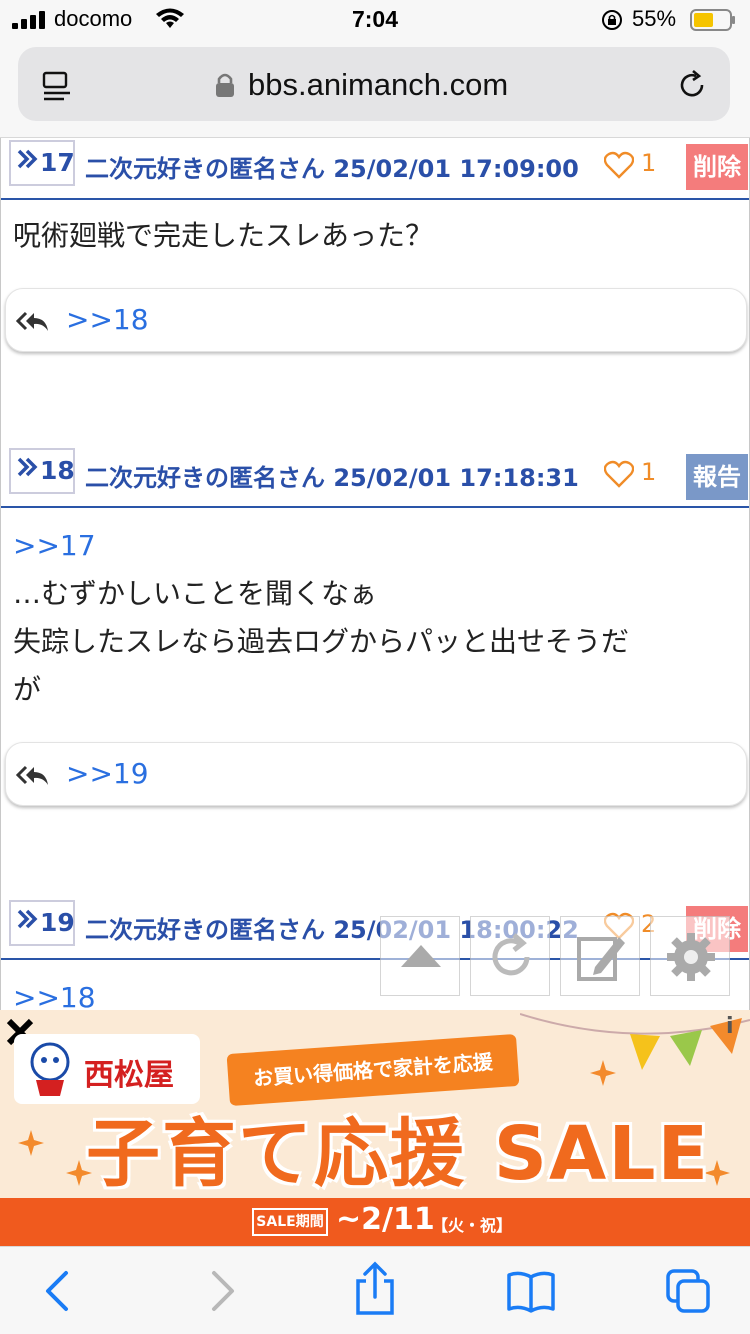 The image size is (750, 1334). What do you see at coordinates (290, 1222) in the screenshot?
I see `ad-period-label: SALE期間` at bounding box center [290, 1222].